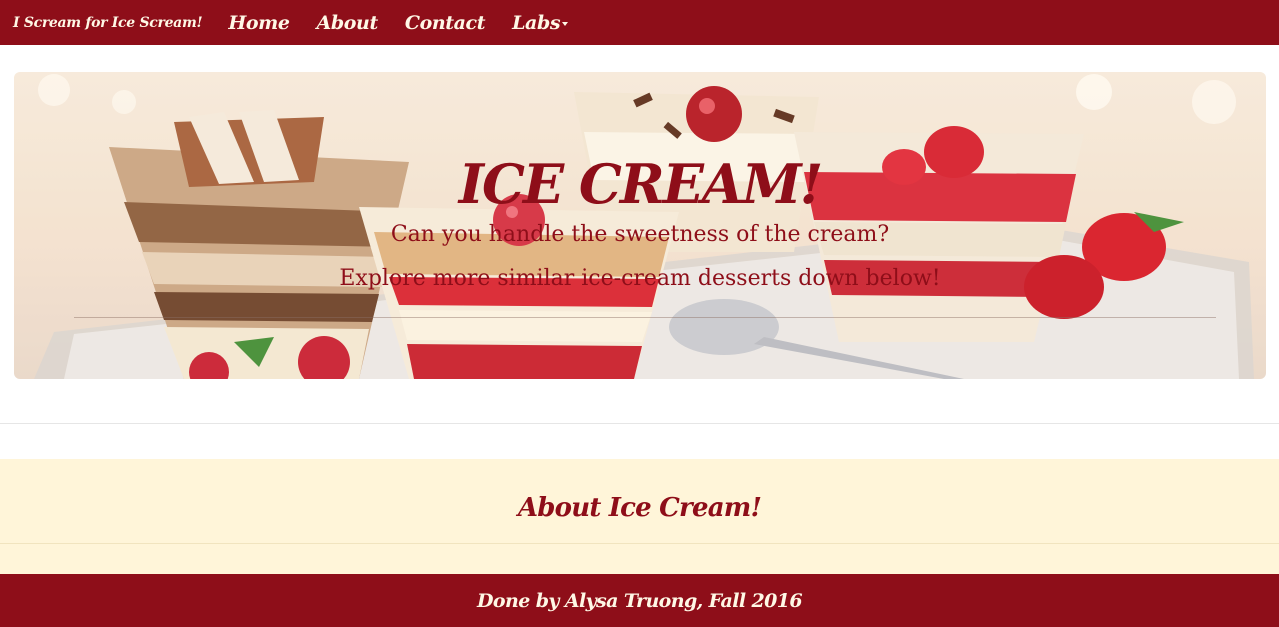 This screenshot has height=627, width=1279. What do you see at coordinates (259, 23) in the screenshot?
I see `nav-home-link: Home` at bounding box center [259, 23].